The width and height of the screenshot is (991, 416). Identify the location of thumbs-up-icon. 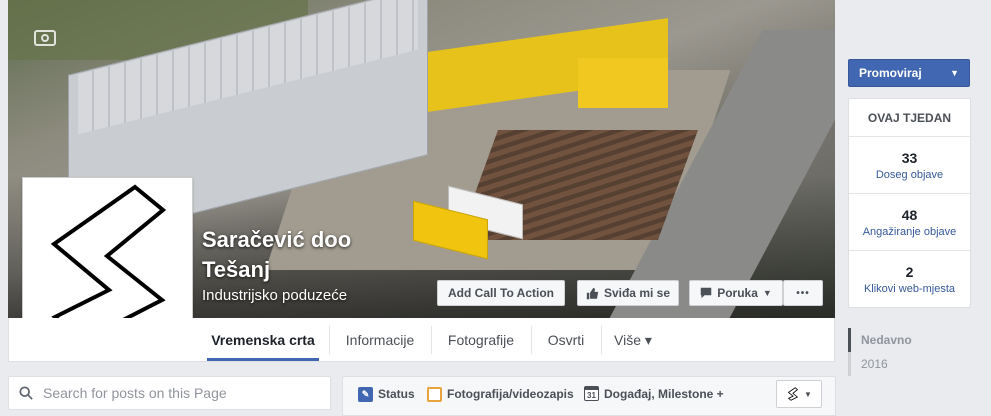
(592, 293).